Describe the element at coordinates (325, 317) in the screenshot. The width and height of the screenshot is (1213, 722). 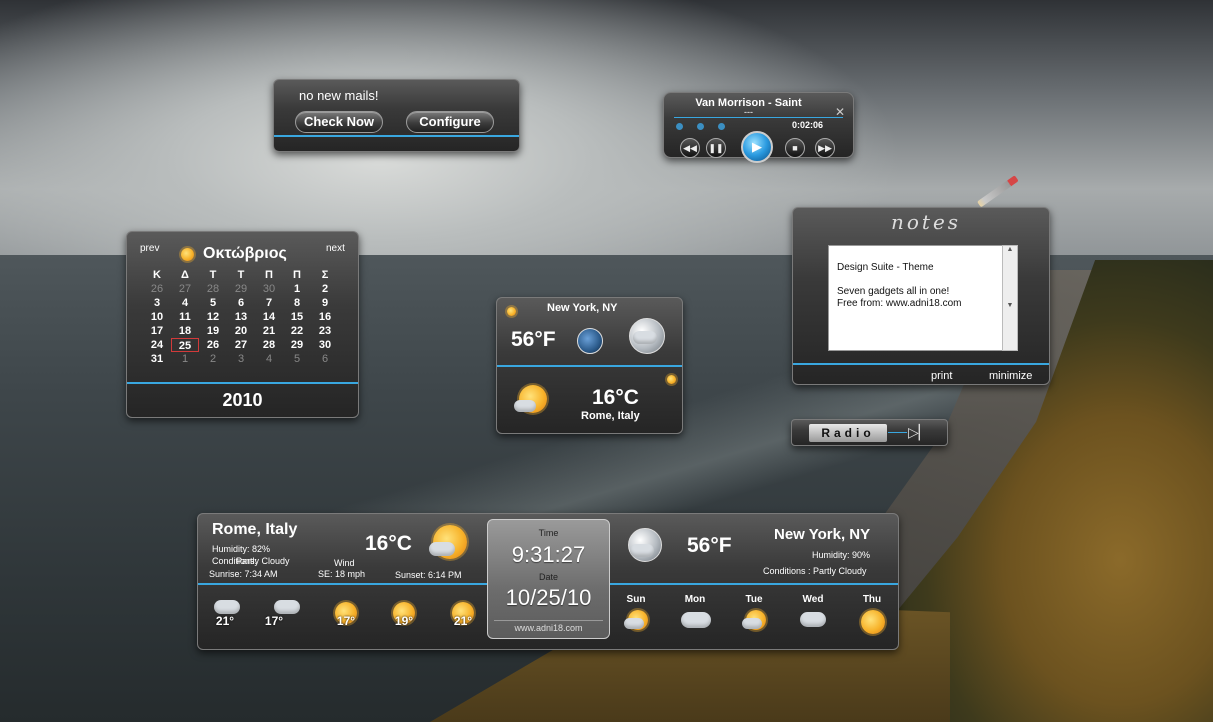
I see `calendar-day: 16` at that location.